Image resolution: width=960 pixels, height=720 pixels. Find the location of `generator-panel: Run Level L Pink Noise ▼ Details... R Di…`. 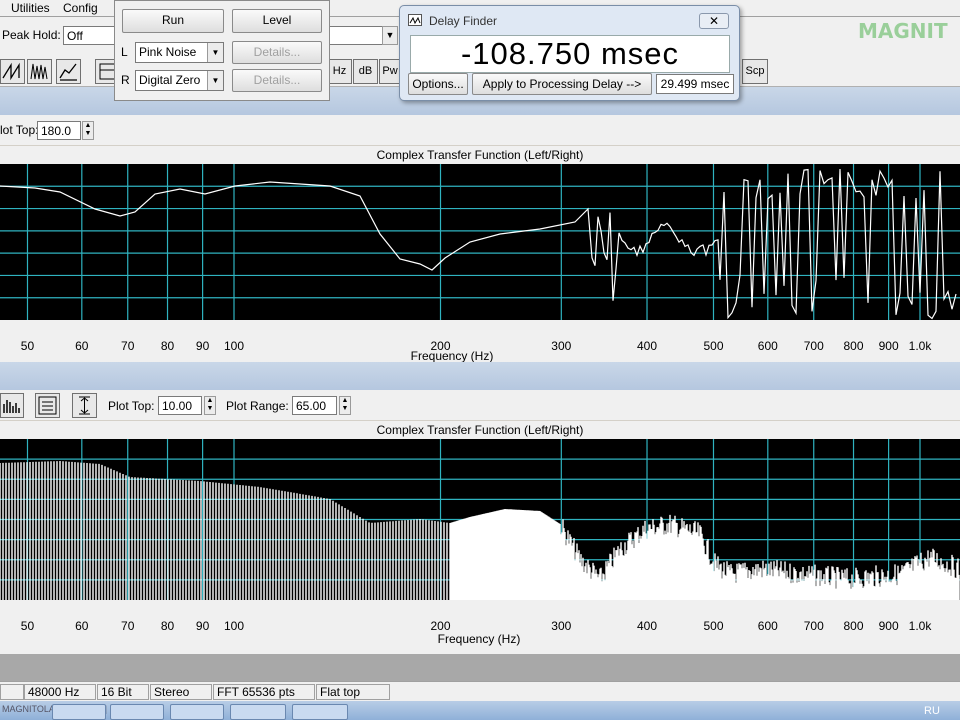

generator-panel: Run Level L Pink Noise ▼ Details... R Di… is located at coordinates (222, 50).